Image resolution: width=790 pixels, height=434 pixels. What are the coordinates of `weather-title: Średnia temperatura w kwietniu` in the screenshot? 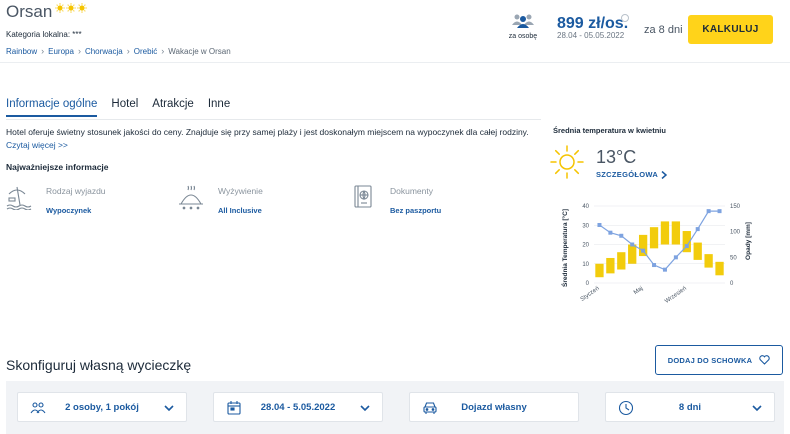 It's located at (609, 130).